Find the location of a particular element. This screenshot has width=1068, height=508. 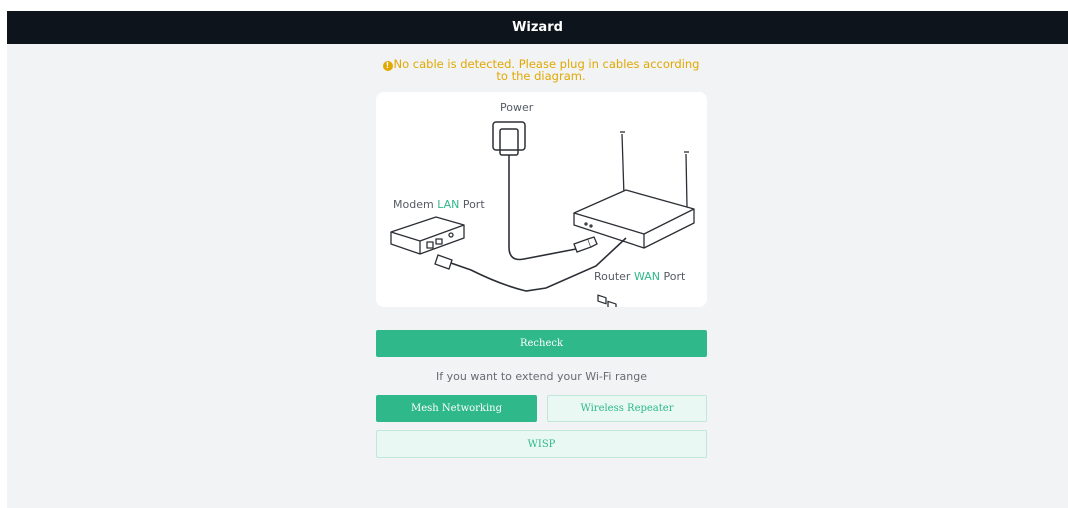

wireless-repeater-label: Wireless Repeater is located at coordinates (627, 408).